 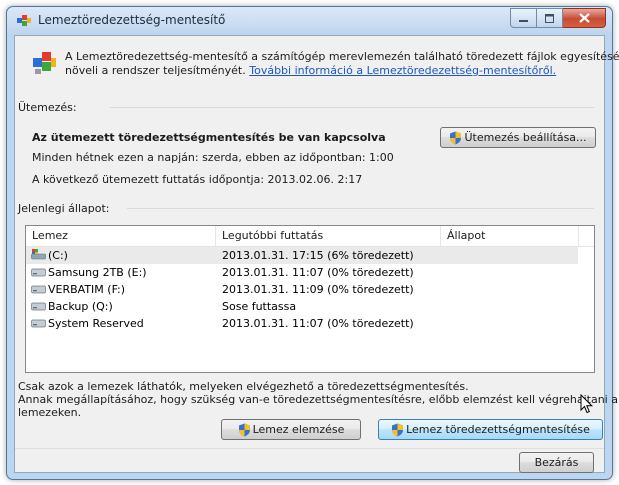 I want to click on disk-name-cell: Backup (Q:), so click(x=72, y=306).